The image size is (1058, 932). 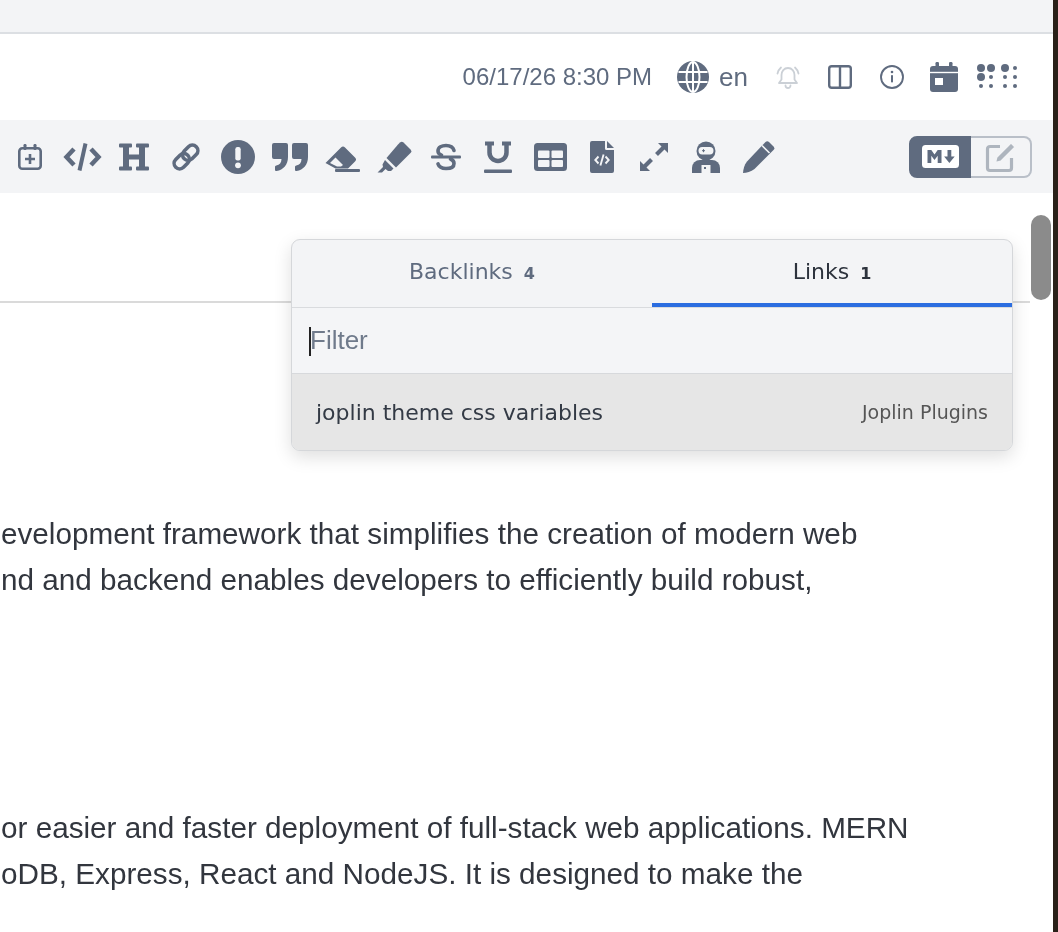 What do you see at coordinates (550, 156) in the screenshot?
I see `table-icon` at bounding box center [550, 156].